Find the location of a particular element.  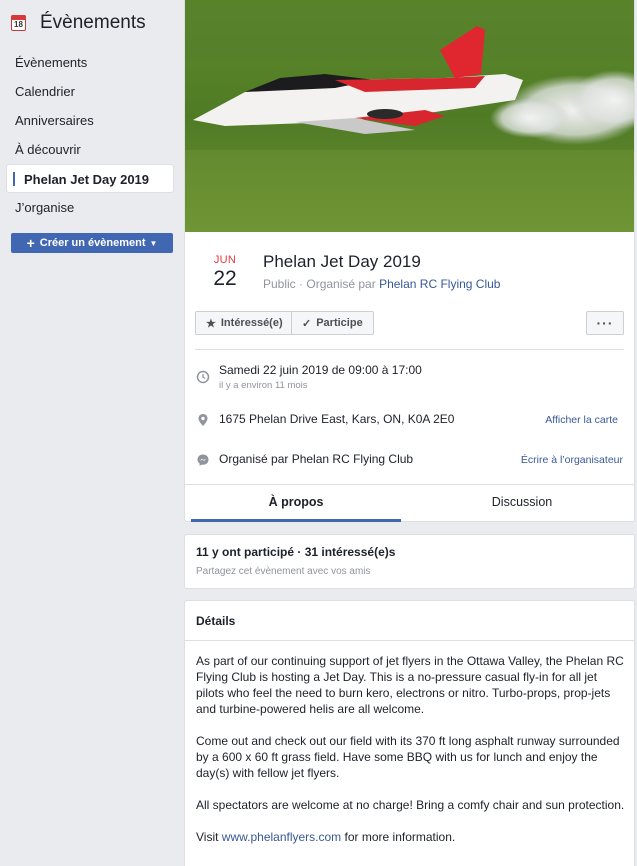

location-pin-icon is located at coordinates (203, 420).